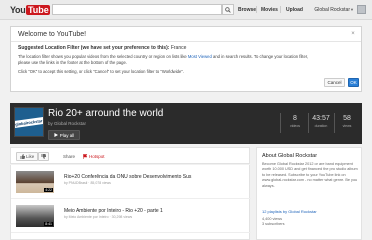 Image resolution: width=372 pixels, height=240 pixels. Describe the element at coordinates (353, 34) in the screenshot. I see `close-icon: ×` at that location.